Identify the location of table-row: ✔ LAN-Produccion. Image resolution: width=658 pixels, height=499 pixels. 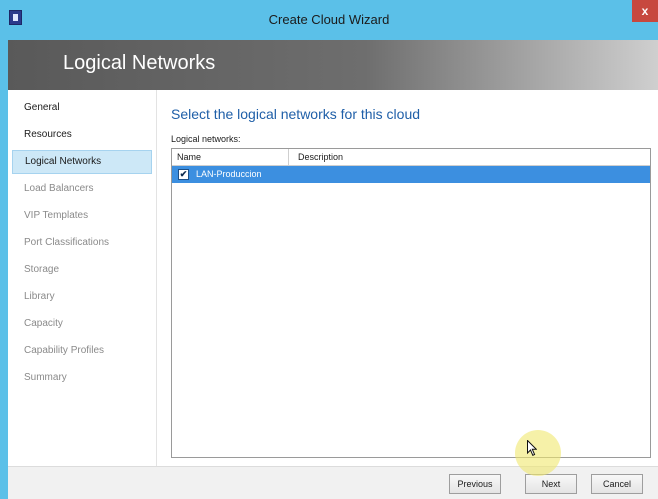
(411, 174).